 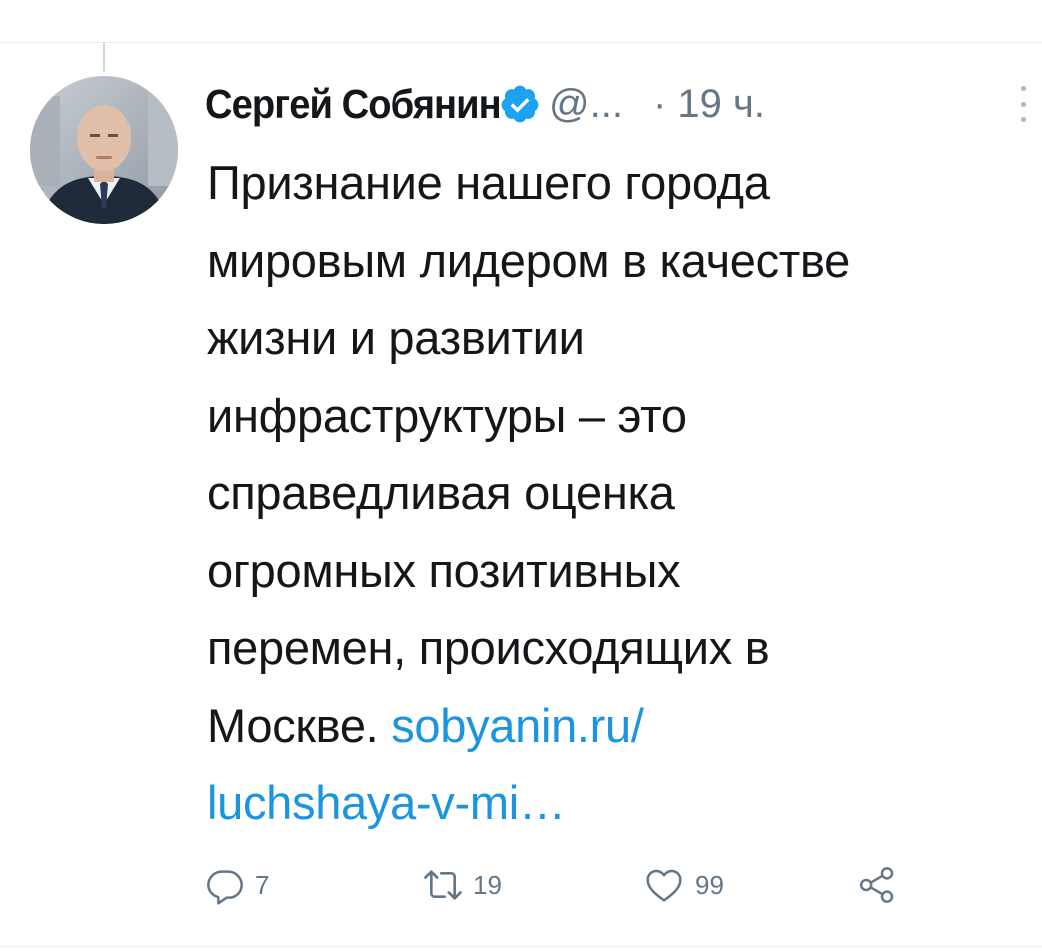 I want to click on tweet-timestamp: · 19 ч., so click(x=709, y=104).